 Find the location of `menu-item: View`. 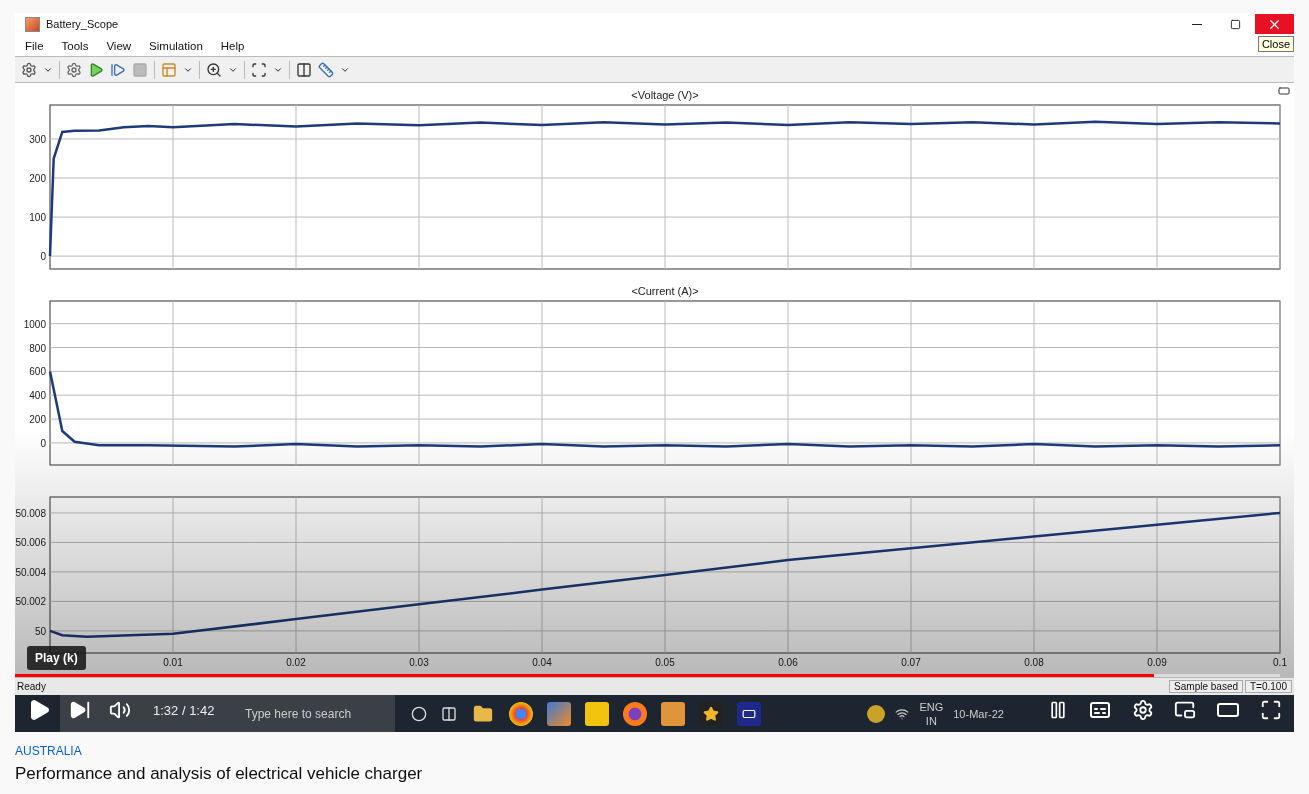

menu-item: View is located at coordinates (118, 45).